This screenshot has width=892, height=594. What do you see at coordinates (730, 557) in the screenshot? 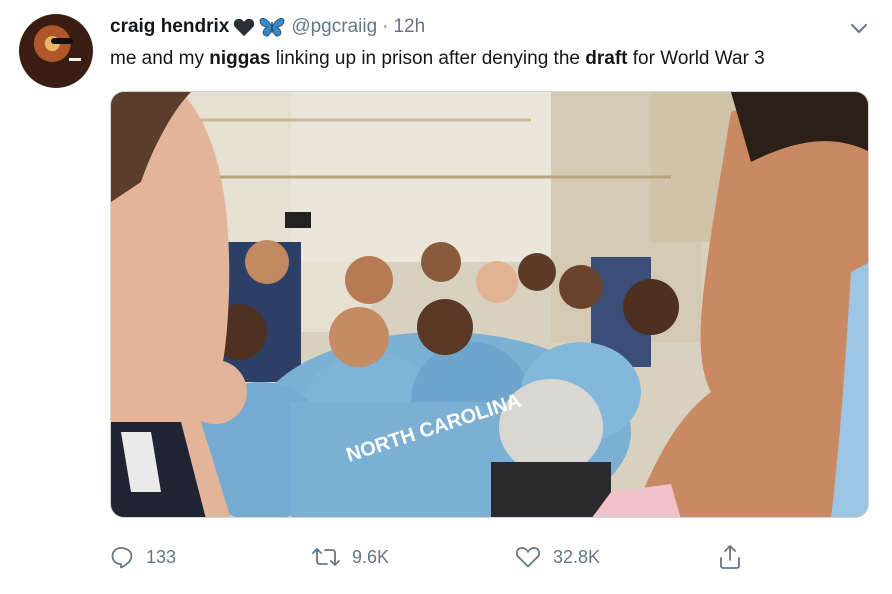
I see `share-icon` at bounding box center [730, 557].